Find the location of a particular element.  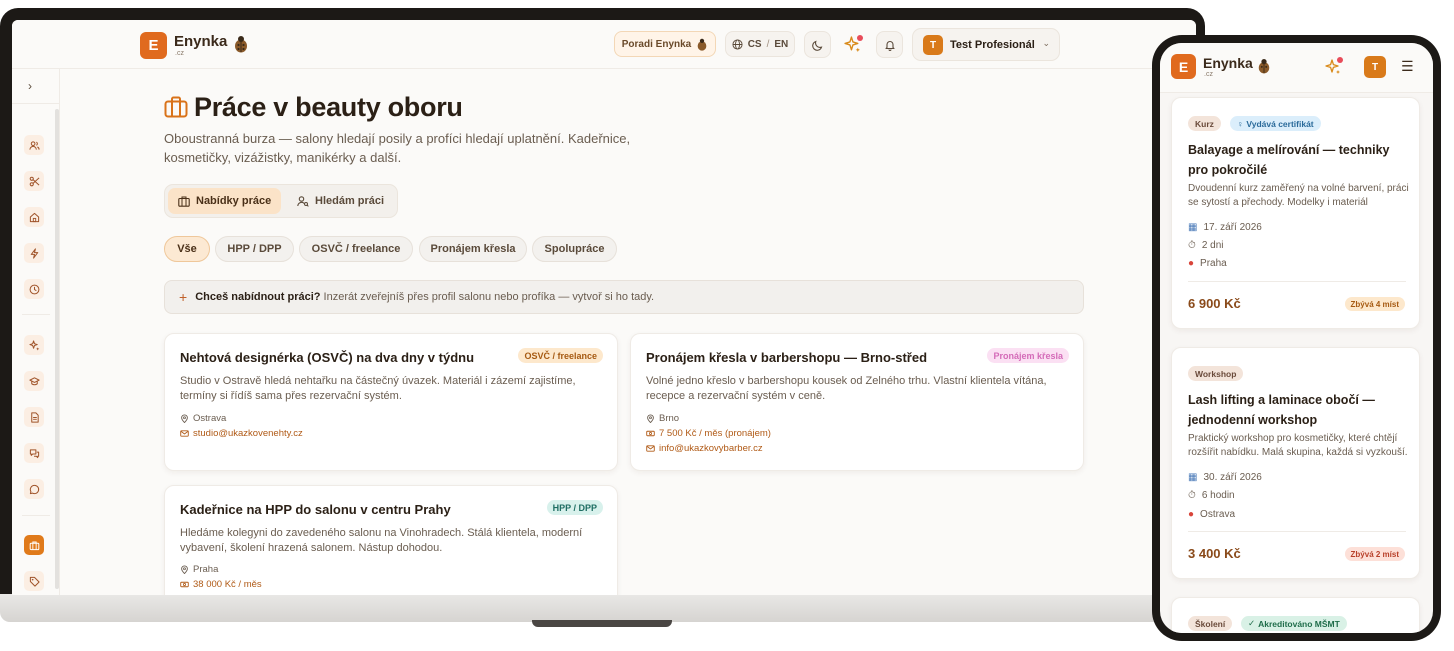

users-icon is located at coordinates (34, 145).